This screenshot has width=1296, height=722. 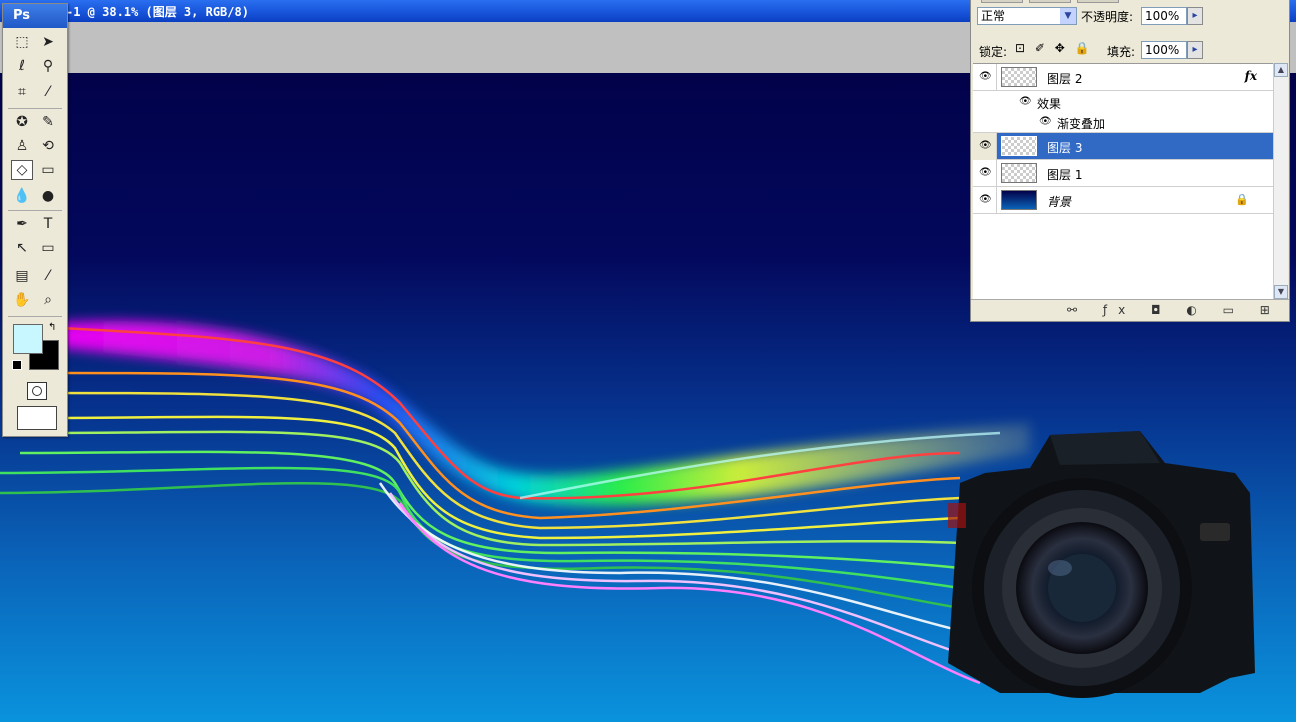 What do you see at coordinates (1121, 52) in the screenshot?
I see `fill-label: 填充:` at bounding box center [1121, 52].